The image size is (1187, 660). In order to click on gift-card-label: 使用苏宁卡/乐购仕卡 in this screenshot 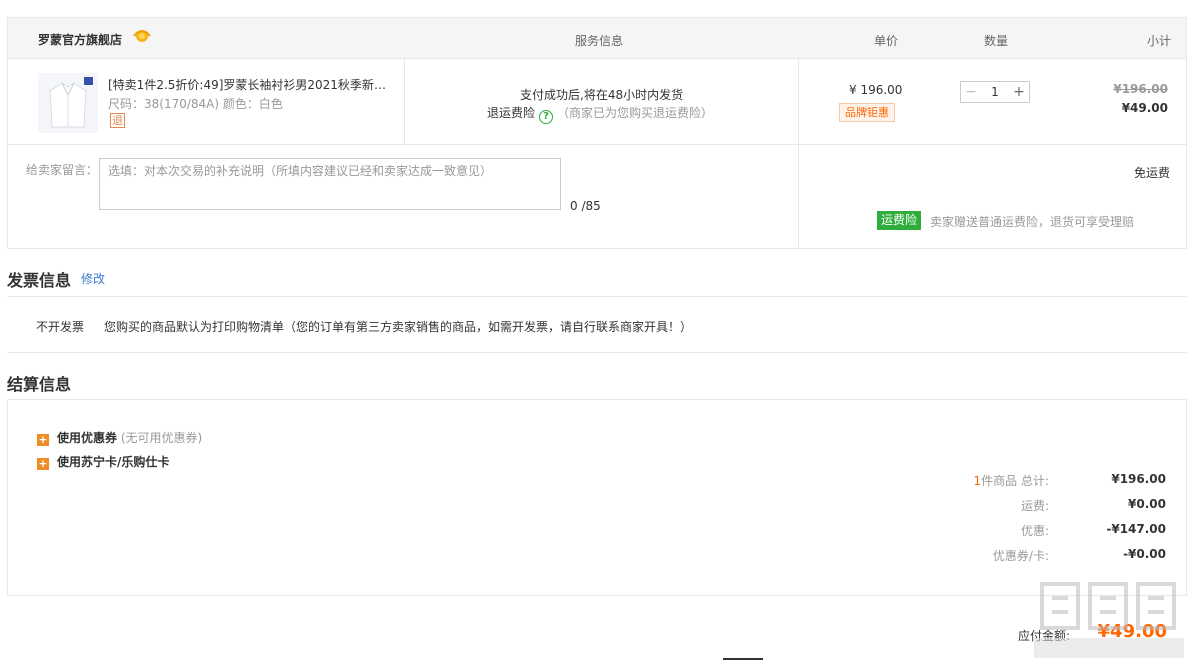, I will do `click(113, 462)`.